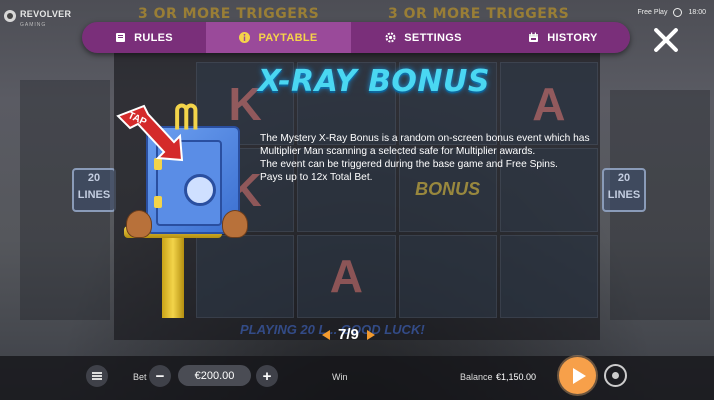 The image size is (714, 400). I want to click on xray-bonus-illustration: ᗰ TAP, so click(185, 208).